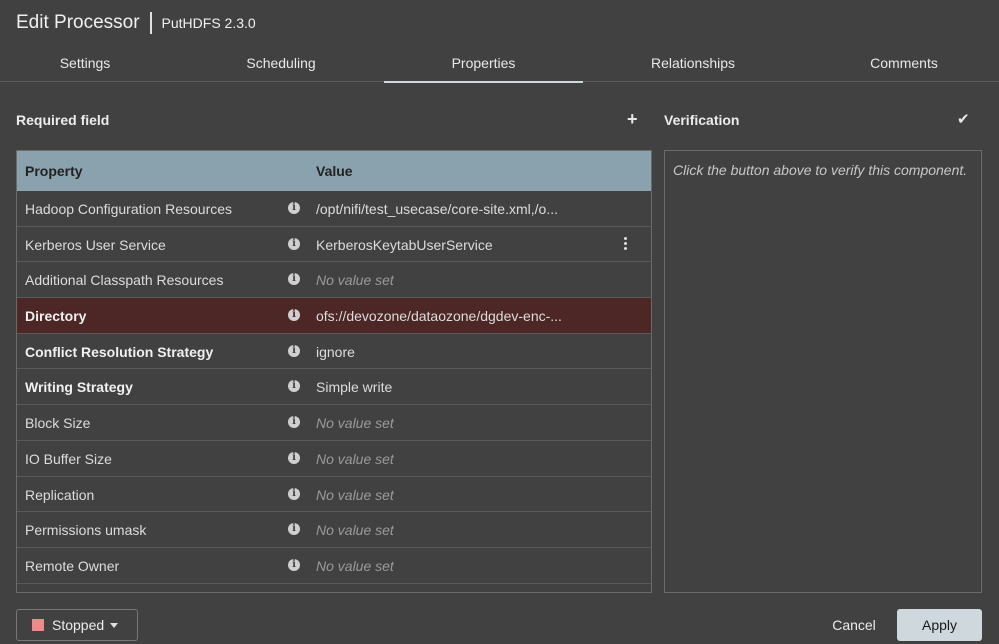  Describe the element at coordinates (68, 458) in the screenshot. I see `property-name: IO Buffer Size` at that location.